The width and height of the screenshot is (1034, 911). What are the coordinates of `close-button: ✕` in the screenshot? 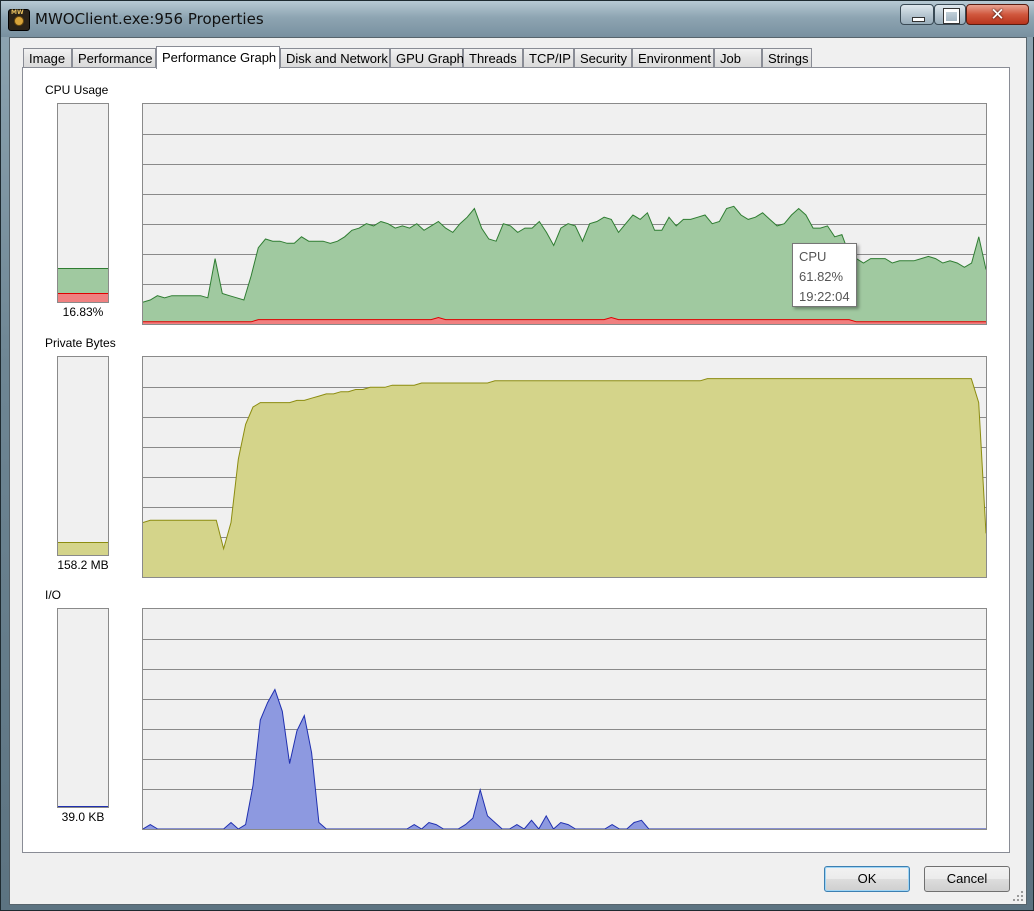 It's located at (997, 14).